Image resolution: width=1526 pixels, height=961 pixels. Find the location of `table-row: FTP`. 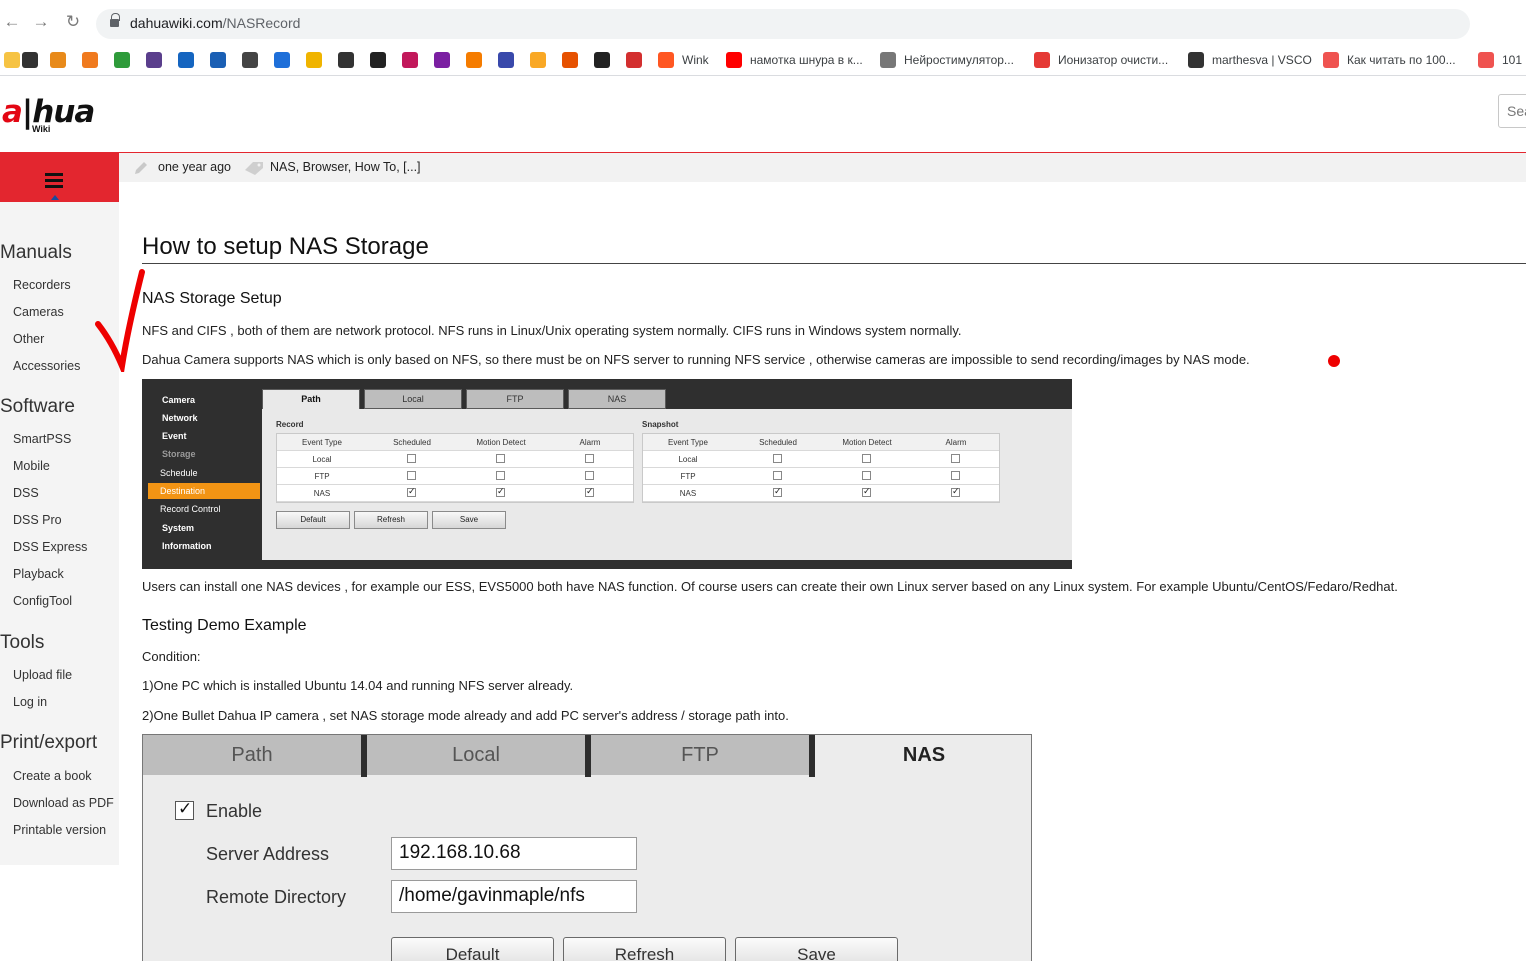

table-row: FTP is located at coordinates (455, 476).